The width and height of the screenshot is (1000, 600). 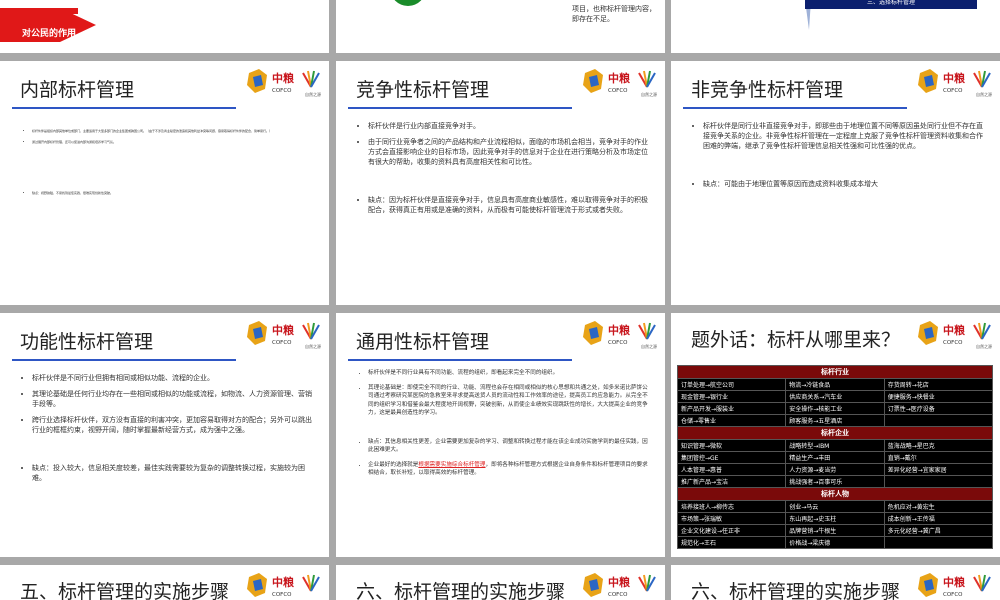 What do you see at coordinates (173, 193) in the screenshot?
I see `bullet: 缺点：视野狭隘，不易找到最佳实践，很难实现创新性突破。` at bounding box center [173, 193].